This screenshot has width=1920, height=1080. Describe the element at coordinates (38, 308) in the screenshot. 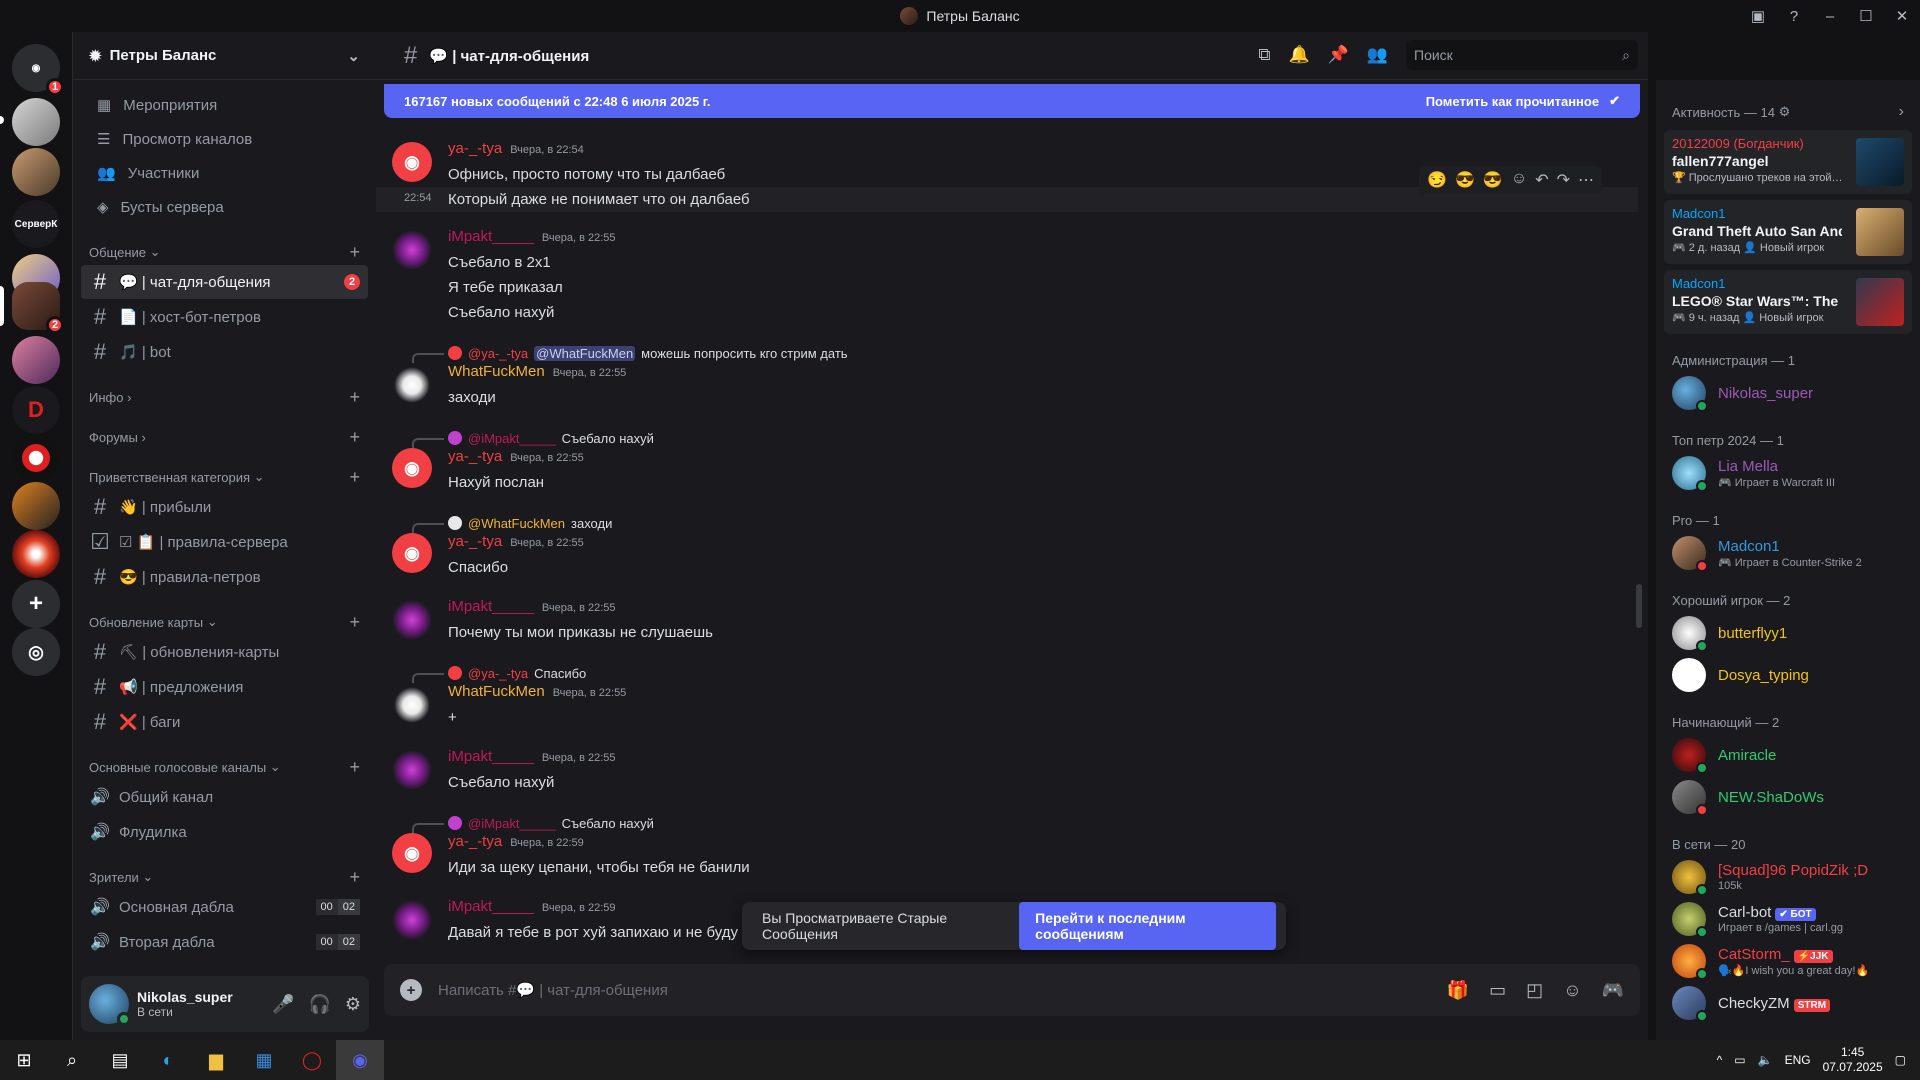

I see `server-icon-active: 2` at that location.